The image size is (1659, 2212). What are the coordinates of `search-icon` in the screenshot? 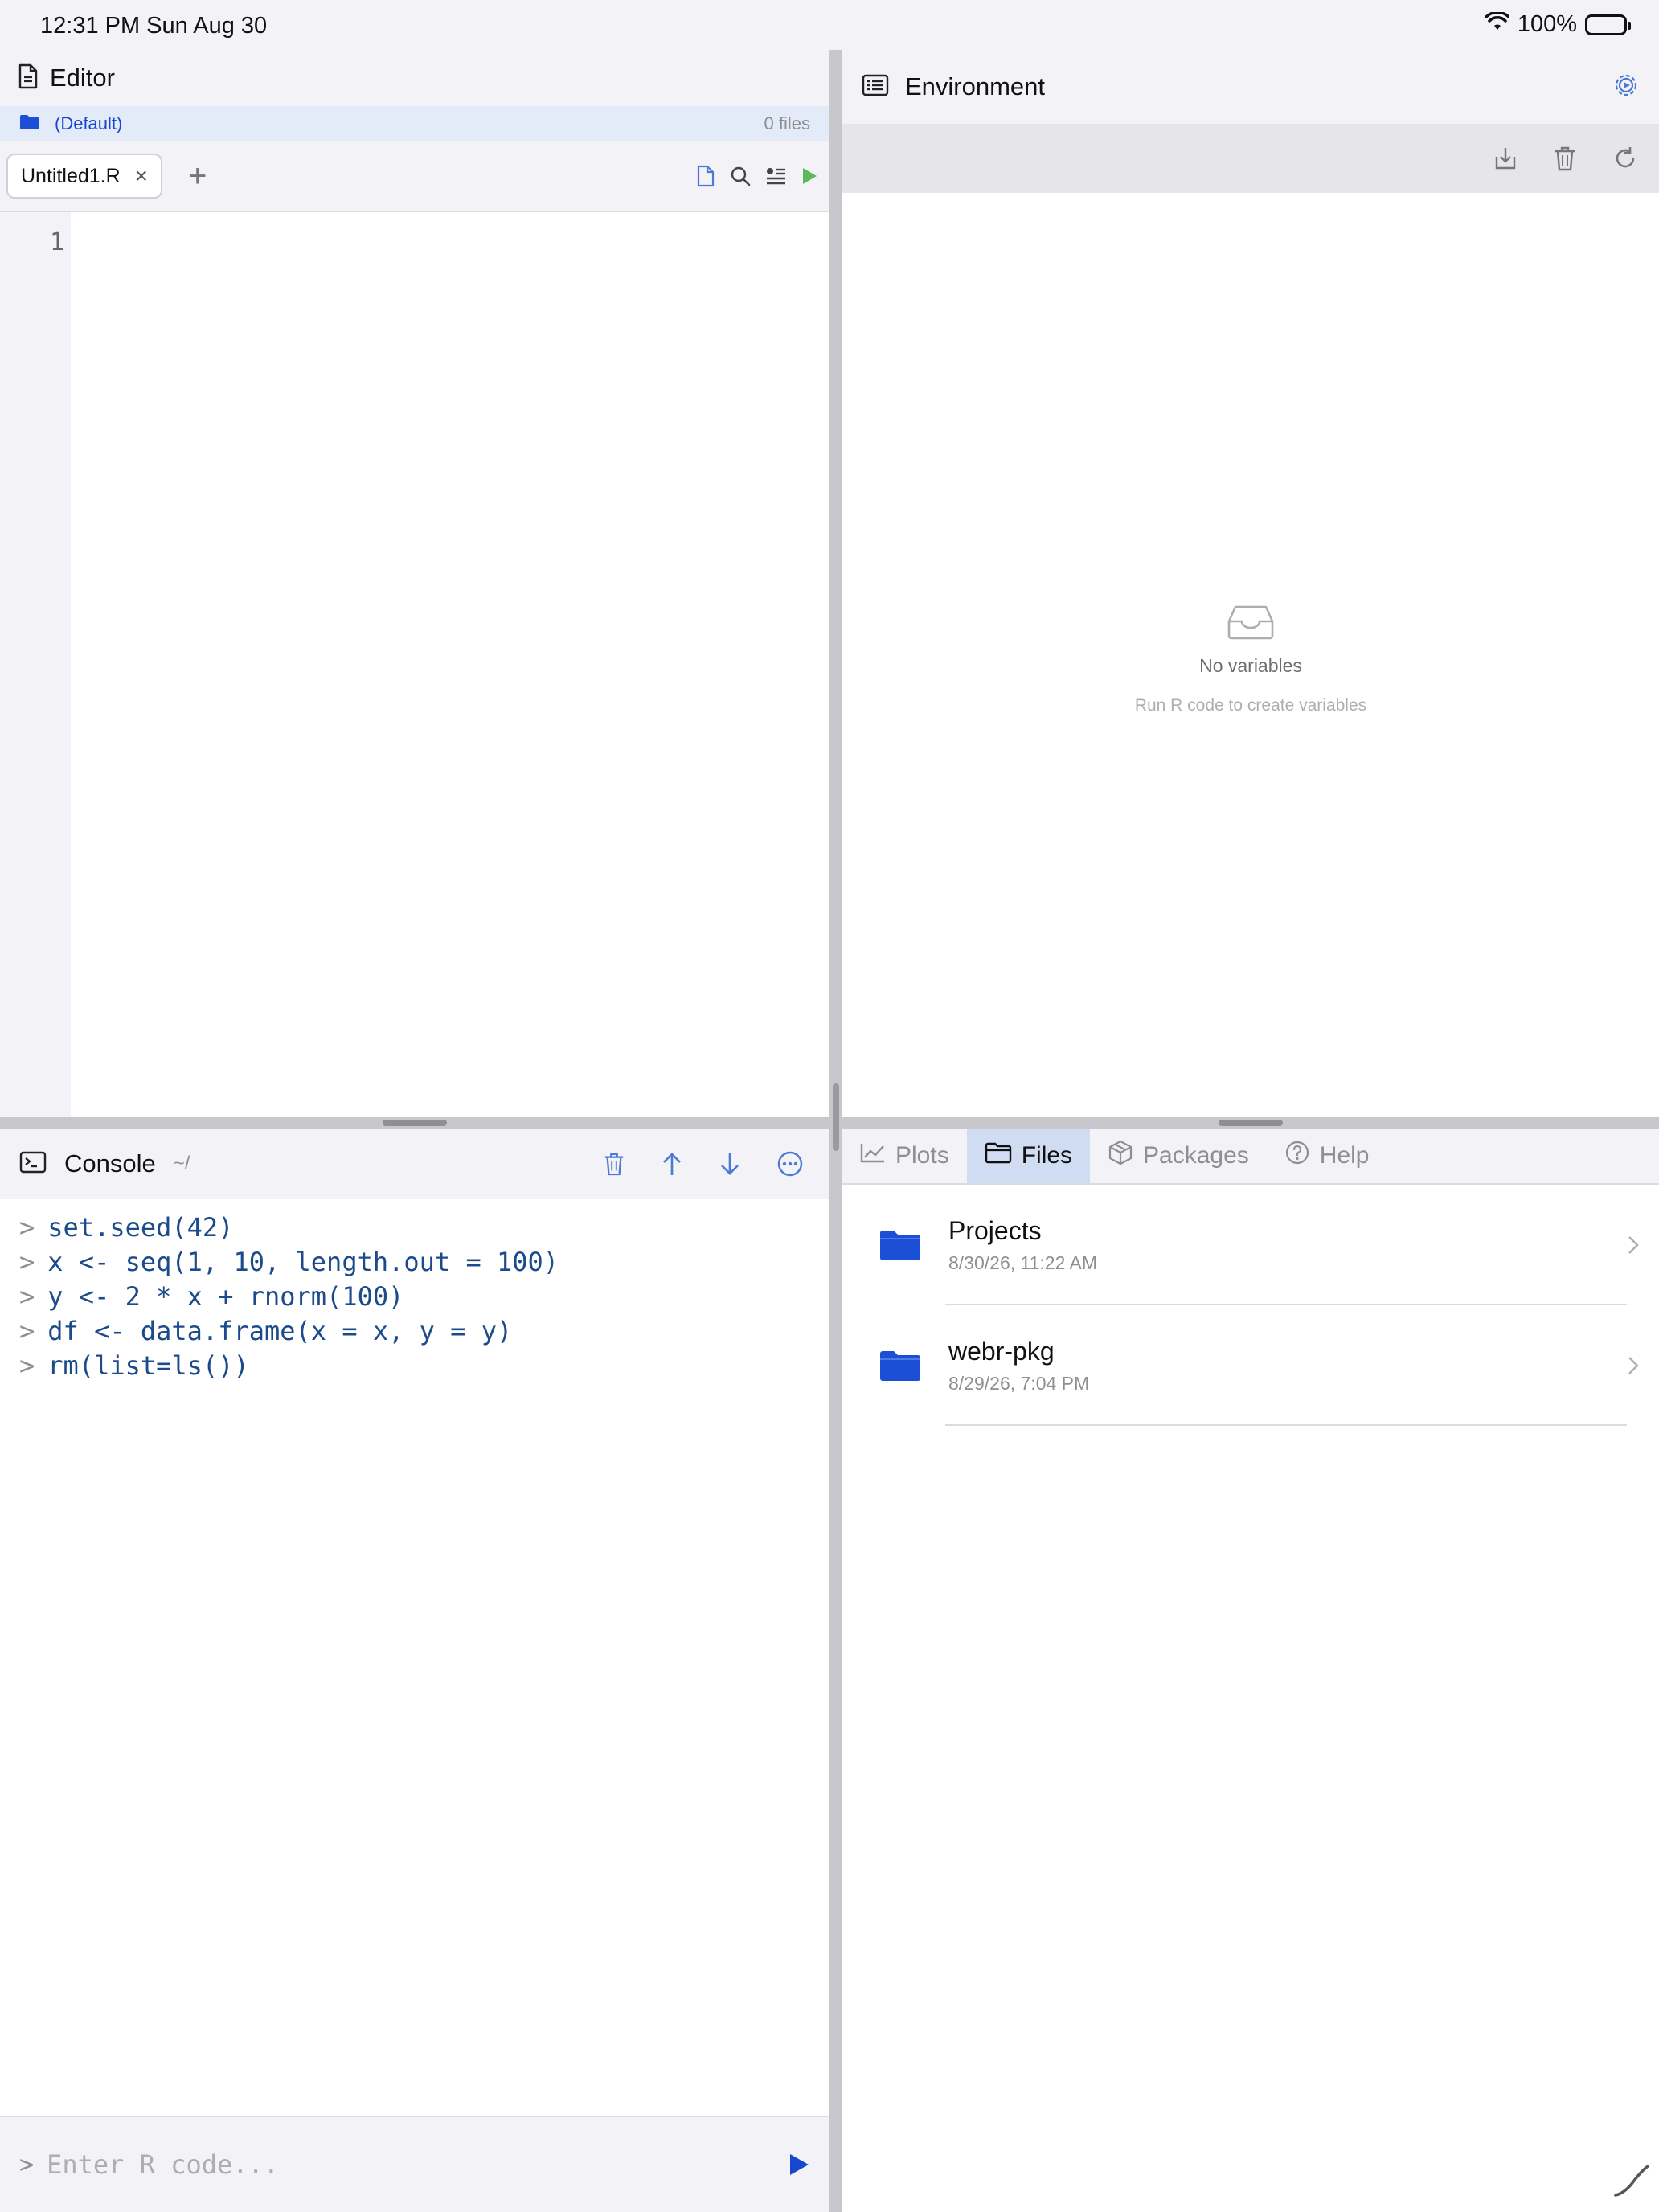 It's located at (740, 176).